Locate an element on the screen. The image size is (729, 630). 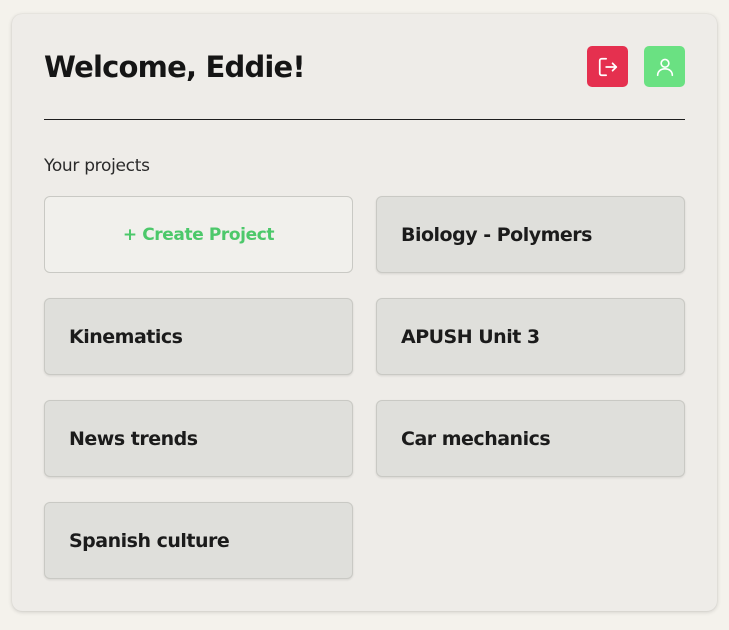
project-card: APUSH Unit 3 is located at coordinates (530, 336).